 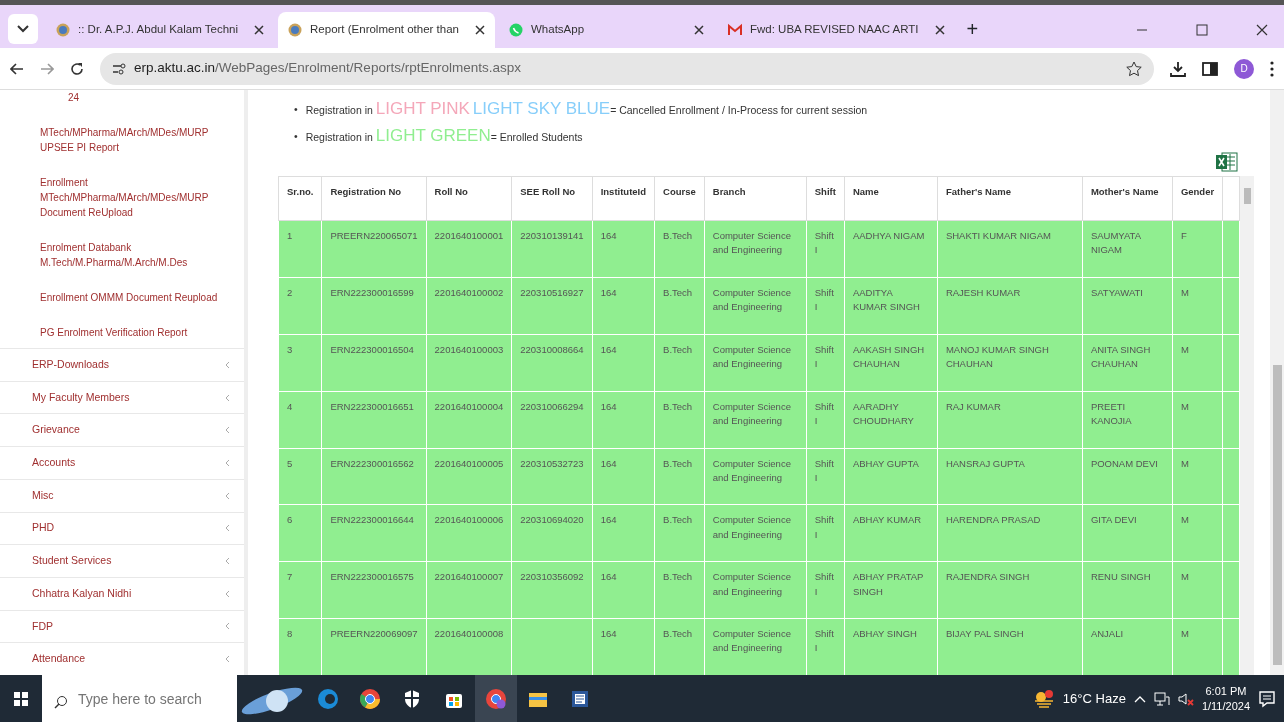 I want to click on sidebar-menu-item: Student Services, so click(x=122, y=560).